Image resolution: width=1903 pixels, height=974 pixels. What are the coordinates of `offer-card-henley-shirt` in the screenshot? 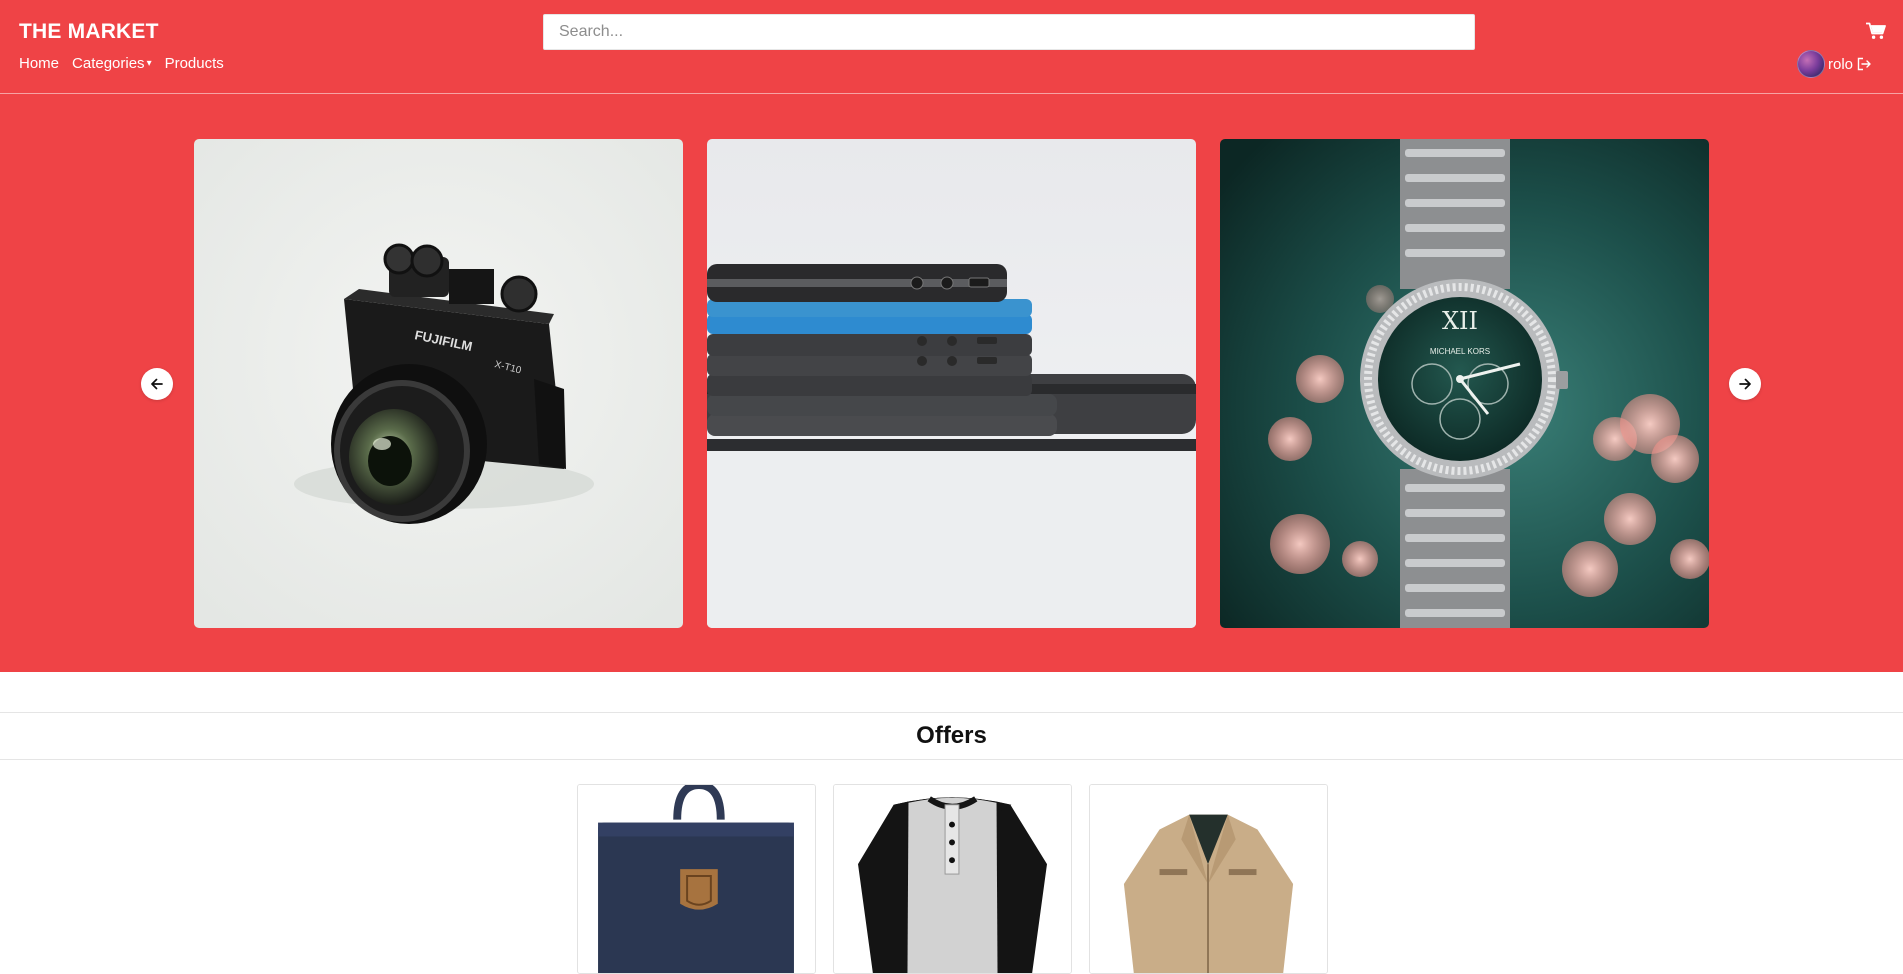 It's located at (952, 879).